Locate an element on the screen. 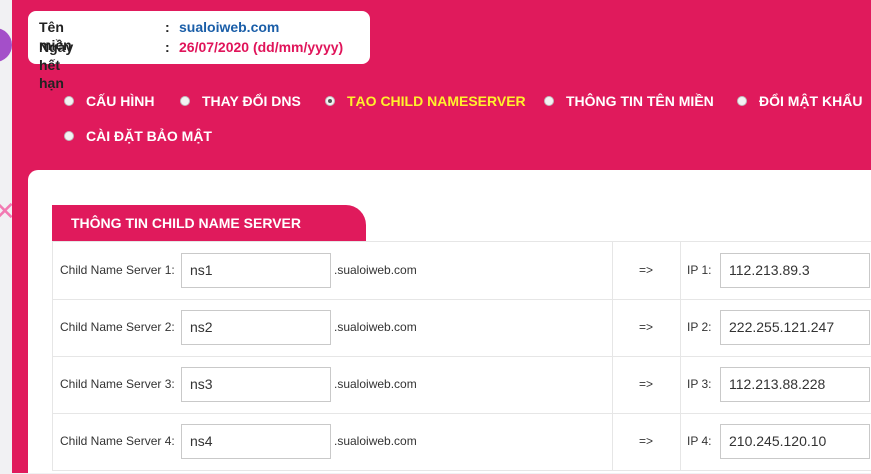  ns-input: ns2 is located at coordinates (256, 327).